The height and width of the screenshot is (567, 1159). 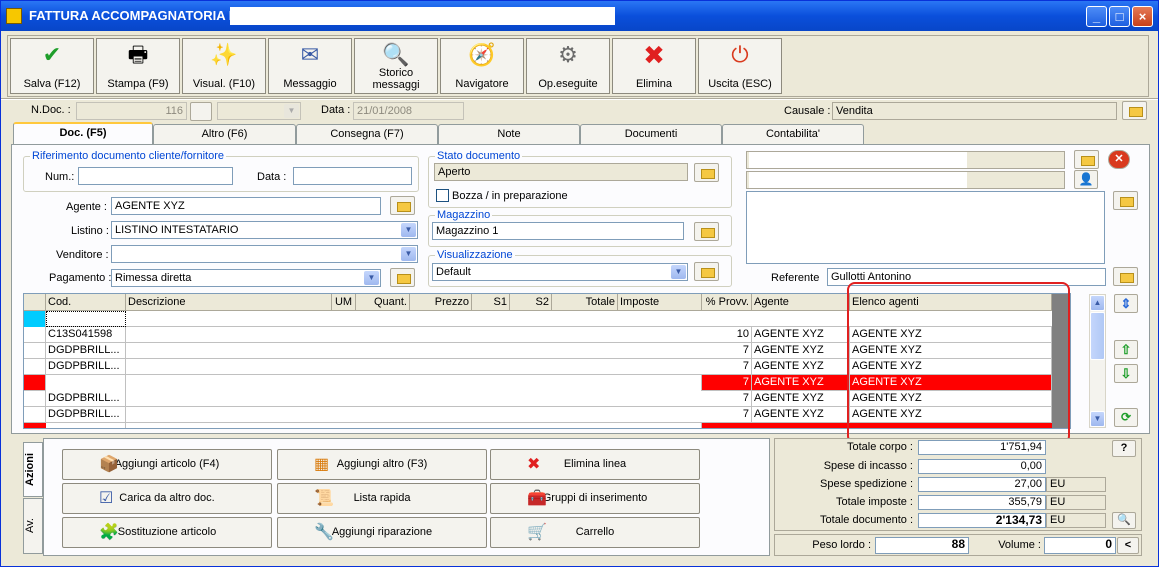 I want to click on causale-folder-button, so click(x=1134, y=110).